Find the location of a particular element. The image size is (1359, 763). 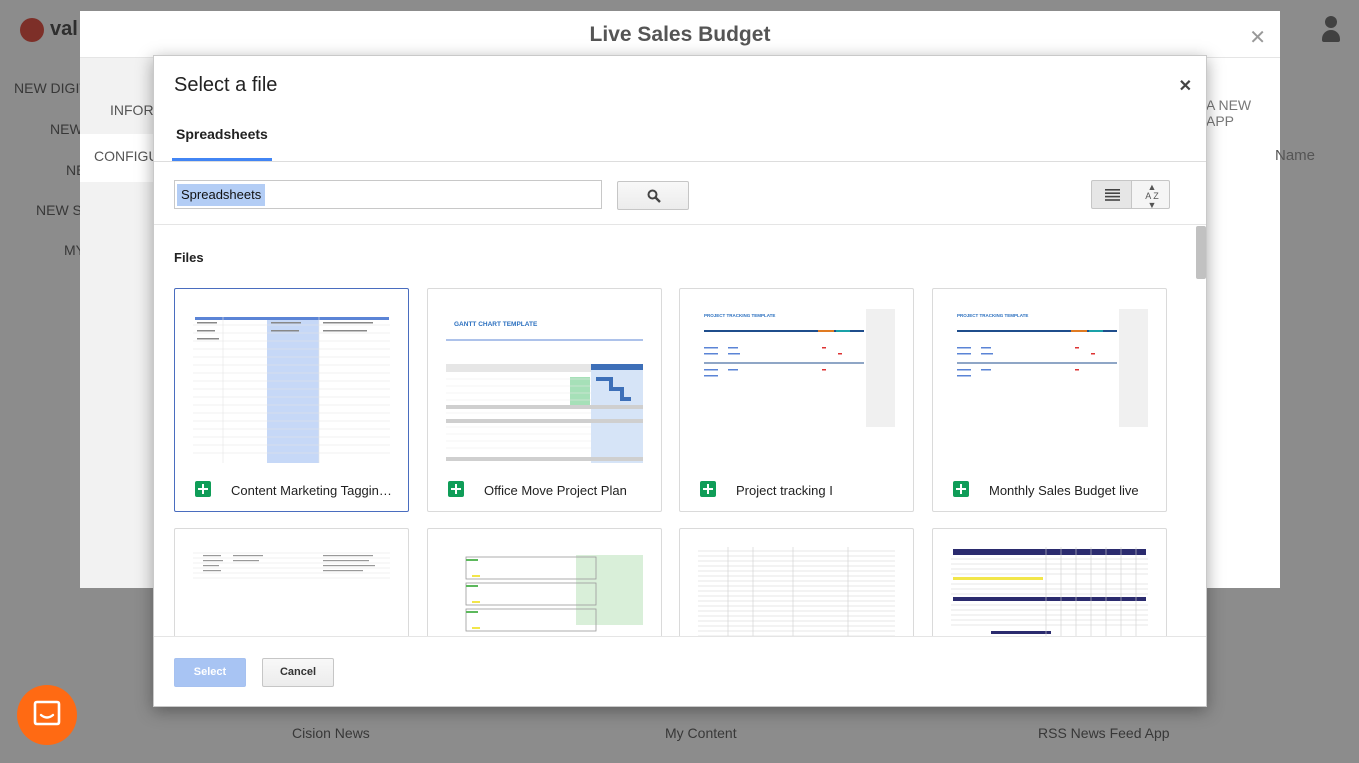

picker-toolbar: Spreadsheets ▲ A Z ▼ is located at coordinates (680, 194).